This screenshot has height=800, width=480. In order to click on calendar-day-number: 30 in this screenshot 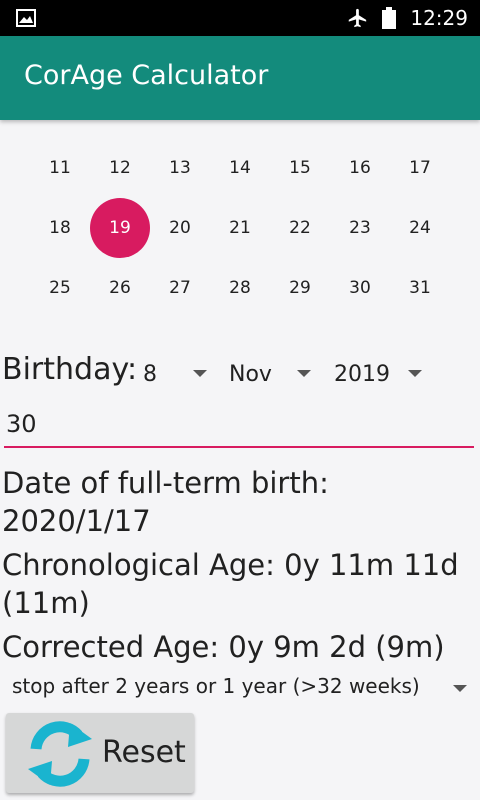, I will do `click(360, 288)`.